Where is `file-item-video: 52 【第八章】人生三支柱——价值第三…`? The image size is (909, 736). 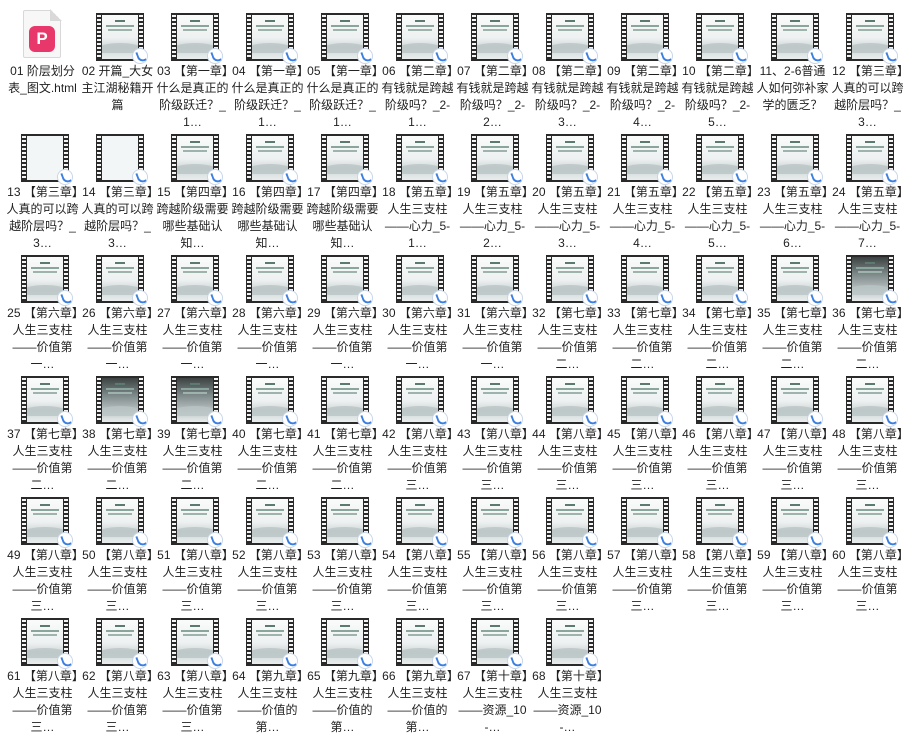
file-item-video: 52 【第八章】人生三支柱——价值第三… is located at coordinates (267, 554).